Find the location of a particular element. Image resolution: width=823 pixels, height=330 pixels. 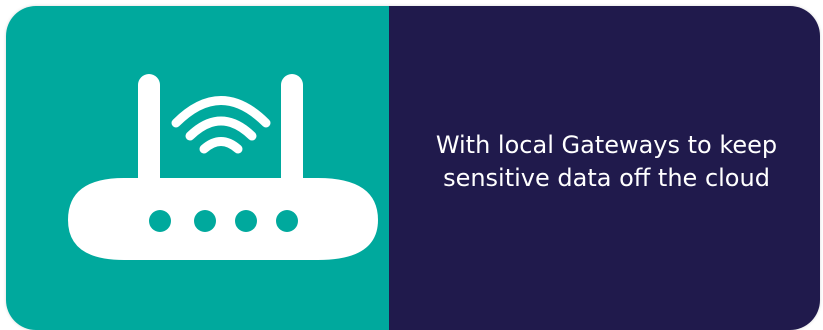

wifi-signal-icon is located at coordinates (221, 125).